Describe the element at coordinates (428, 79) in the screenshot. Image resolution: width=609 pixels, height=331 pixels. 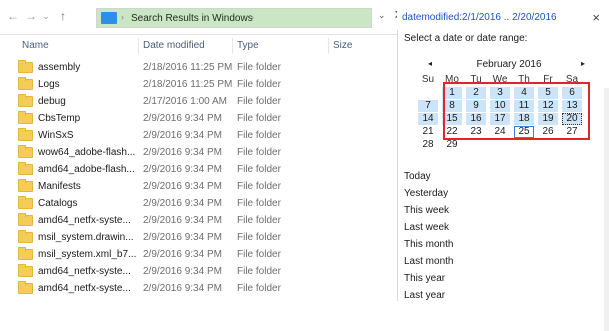
I see `weekday-label: Su` at that location.